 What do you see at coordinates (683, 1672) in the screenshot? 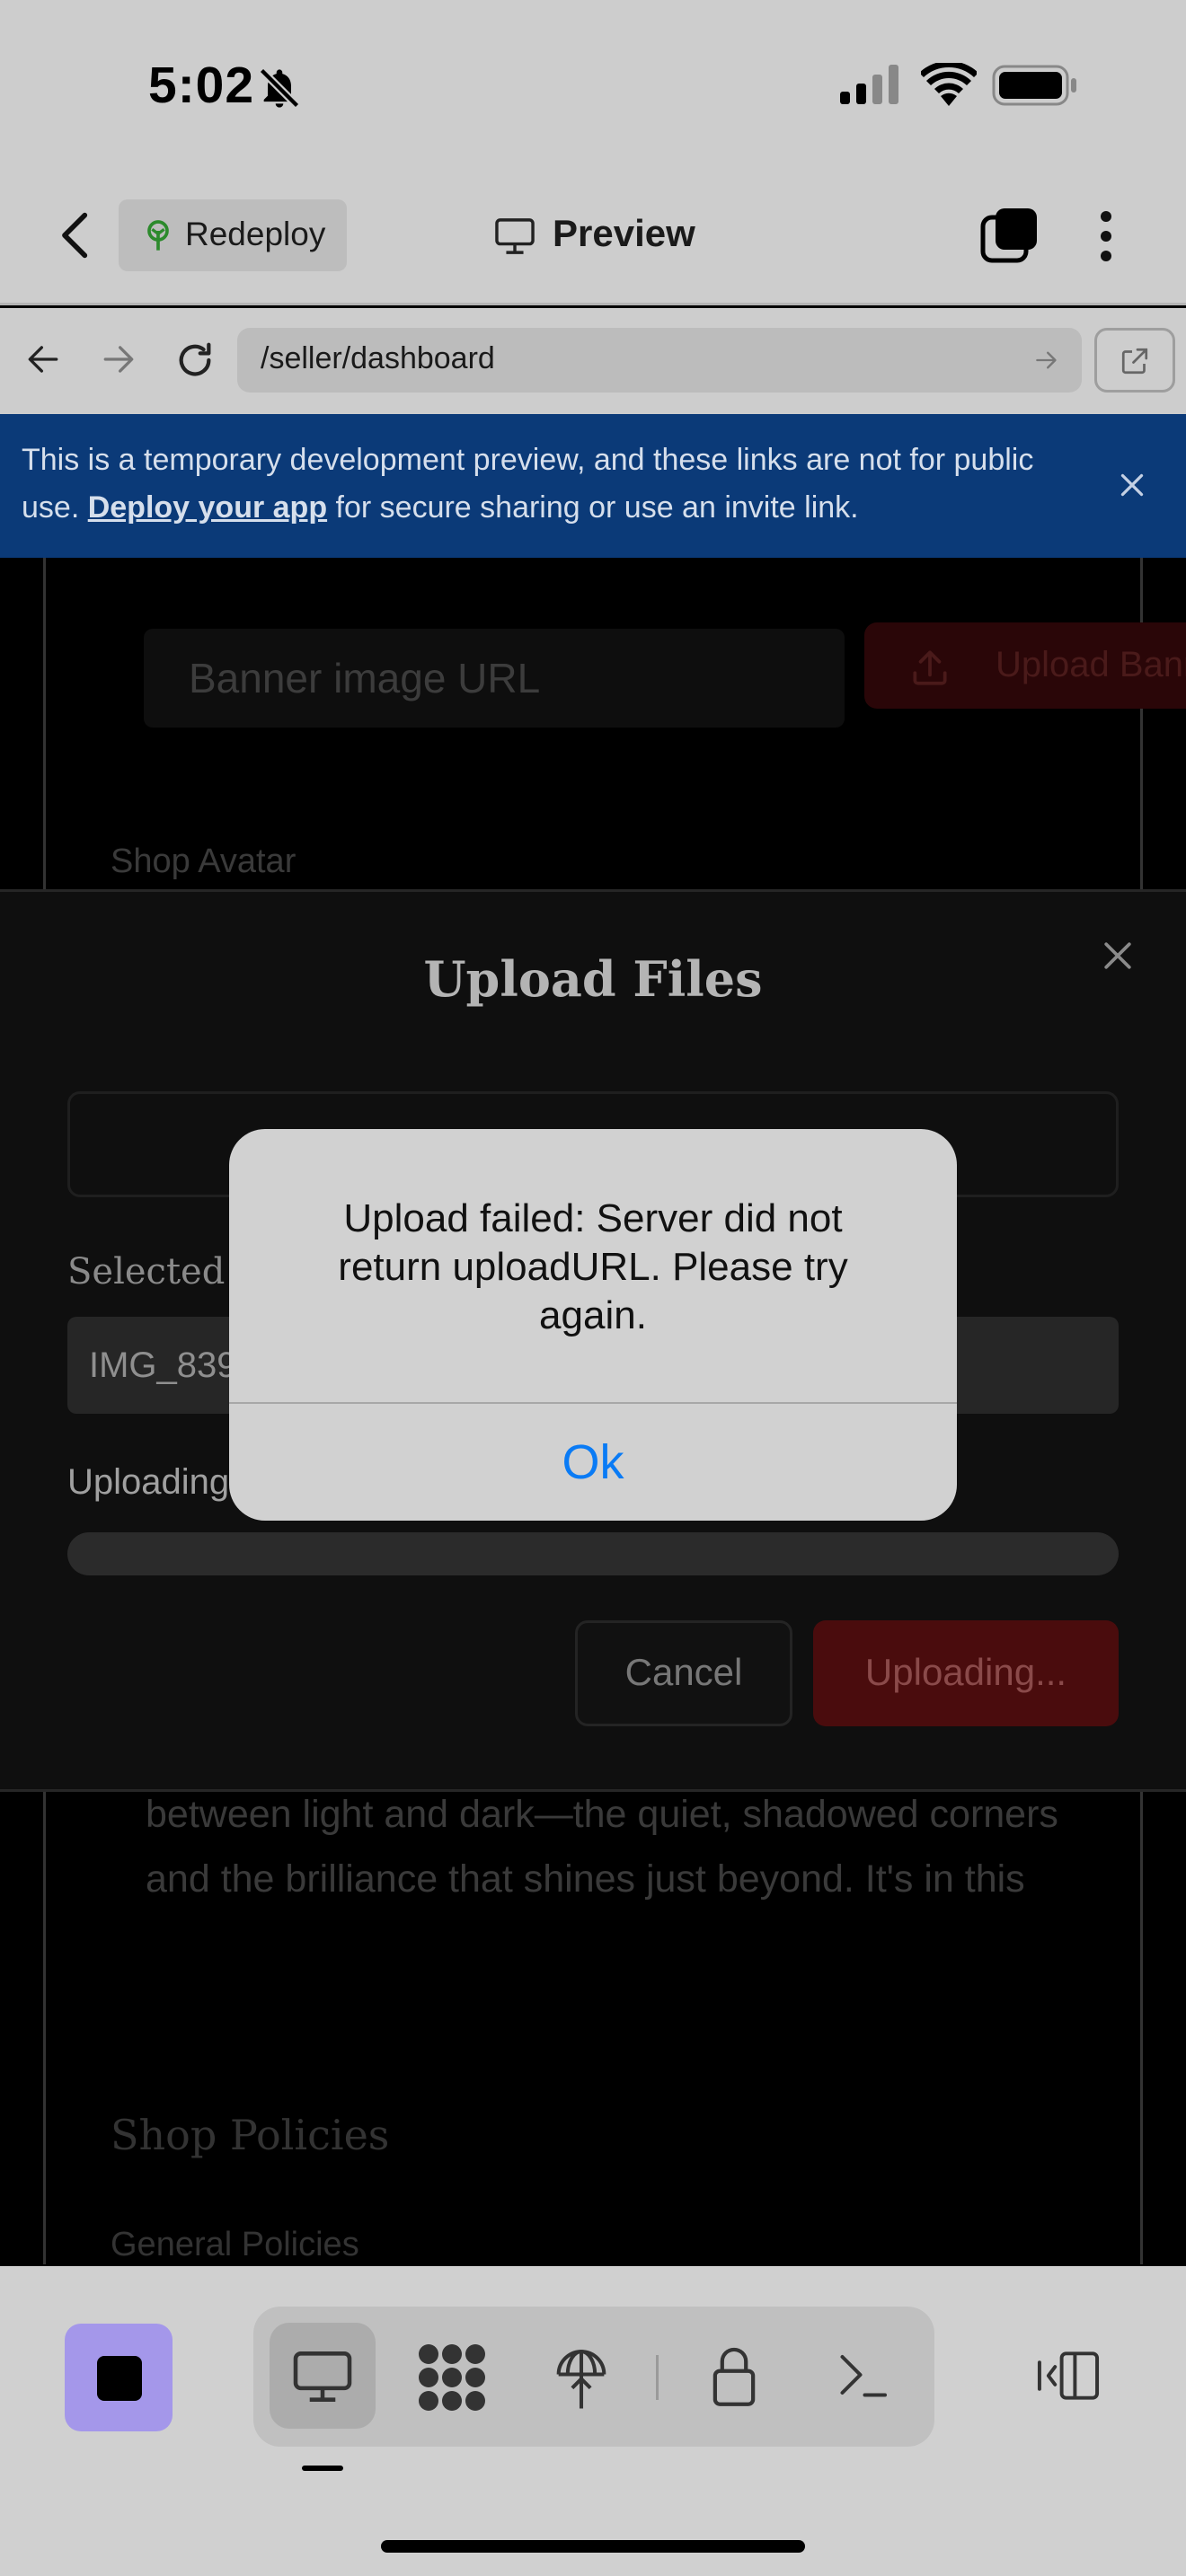
I see `cancel-button-label: Cancel` at bounding box center [683, 1672].